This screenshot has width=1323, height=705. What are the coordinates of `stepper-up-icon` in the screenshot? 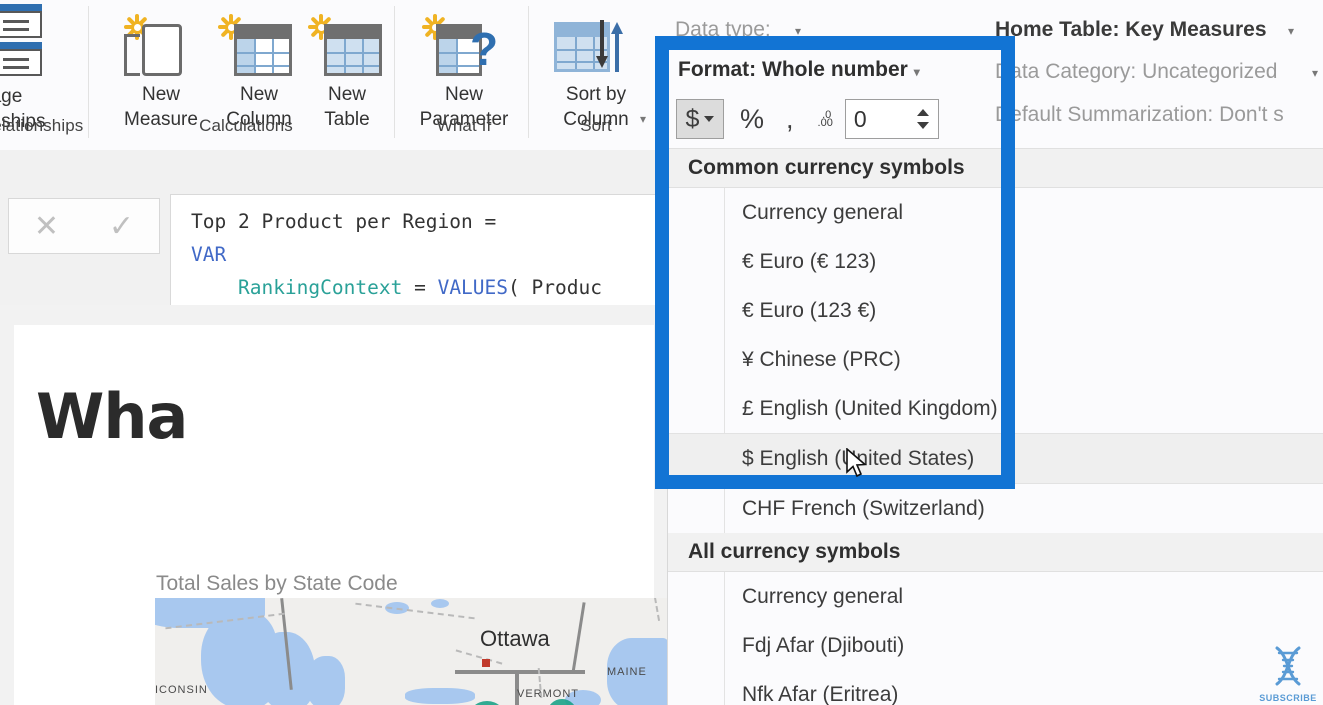 It's located at (922, 112).